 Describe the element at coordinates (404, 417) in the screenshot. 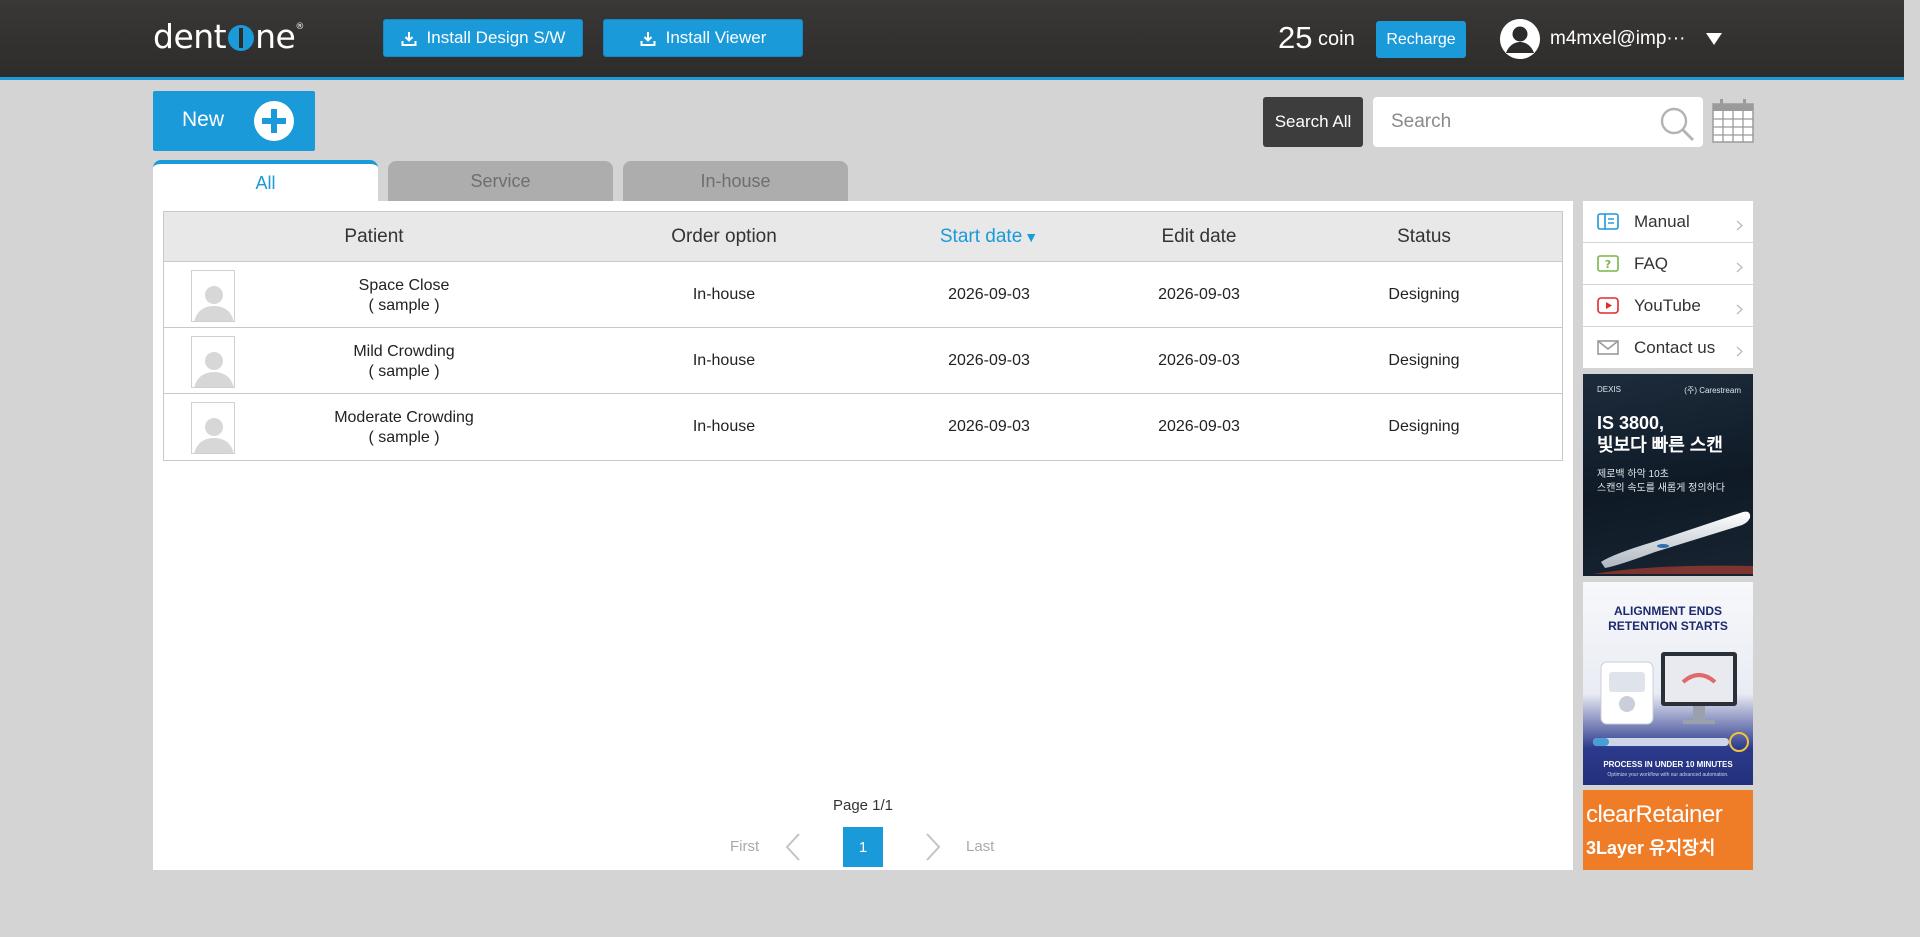

I see `patient-name-text: Moderate Crowding` at that location.